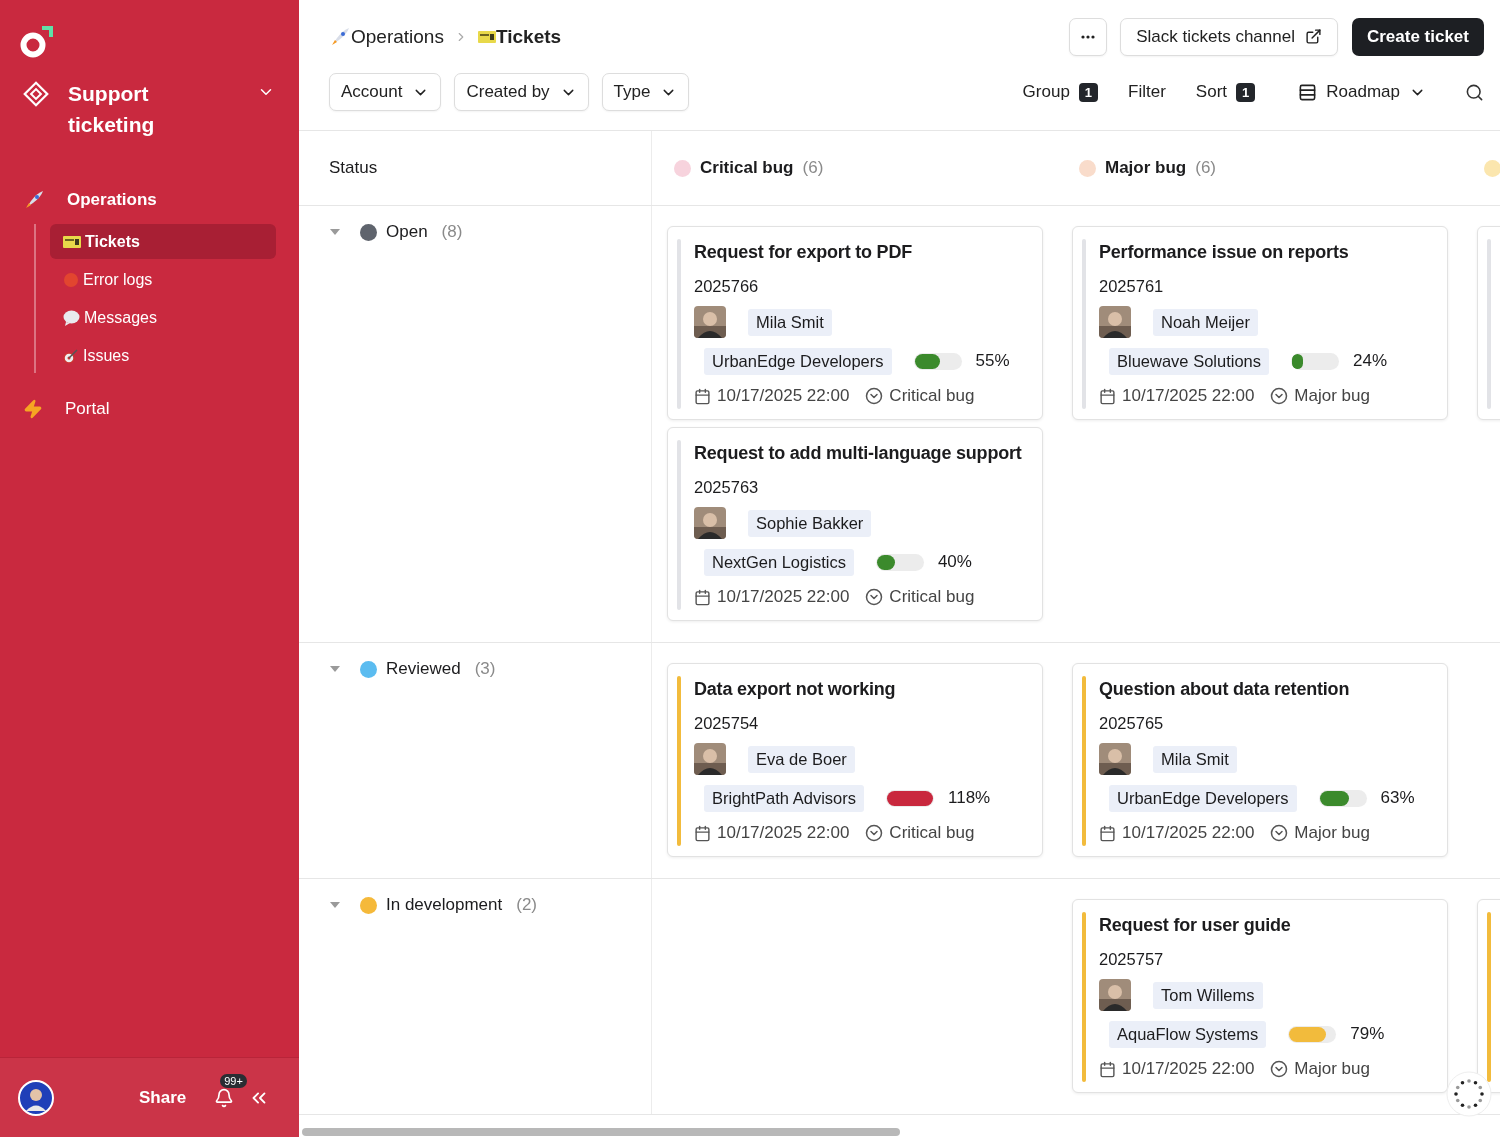  Describe the element at coordinates (163, 241) in the screenshot. I see `nav-item: Tickets` at that location.